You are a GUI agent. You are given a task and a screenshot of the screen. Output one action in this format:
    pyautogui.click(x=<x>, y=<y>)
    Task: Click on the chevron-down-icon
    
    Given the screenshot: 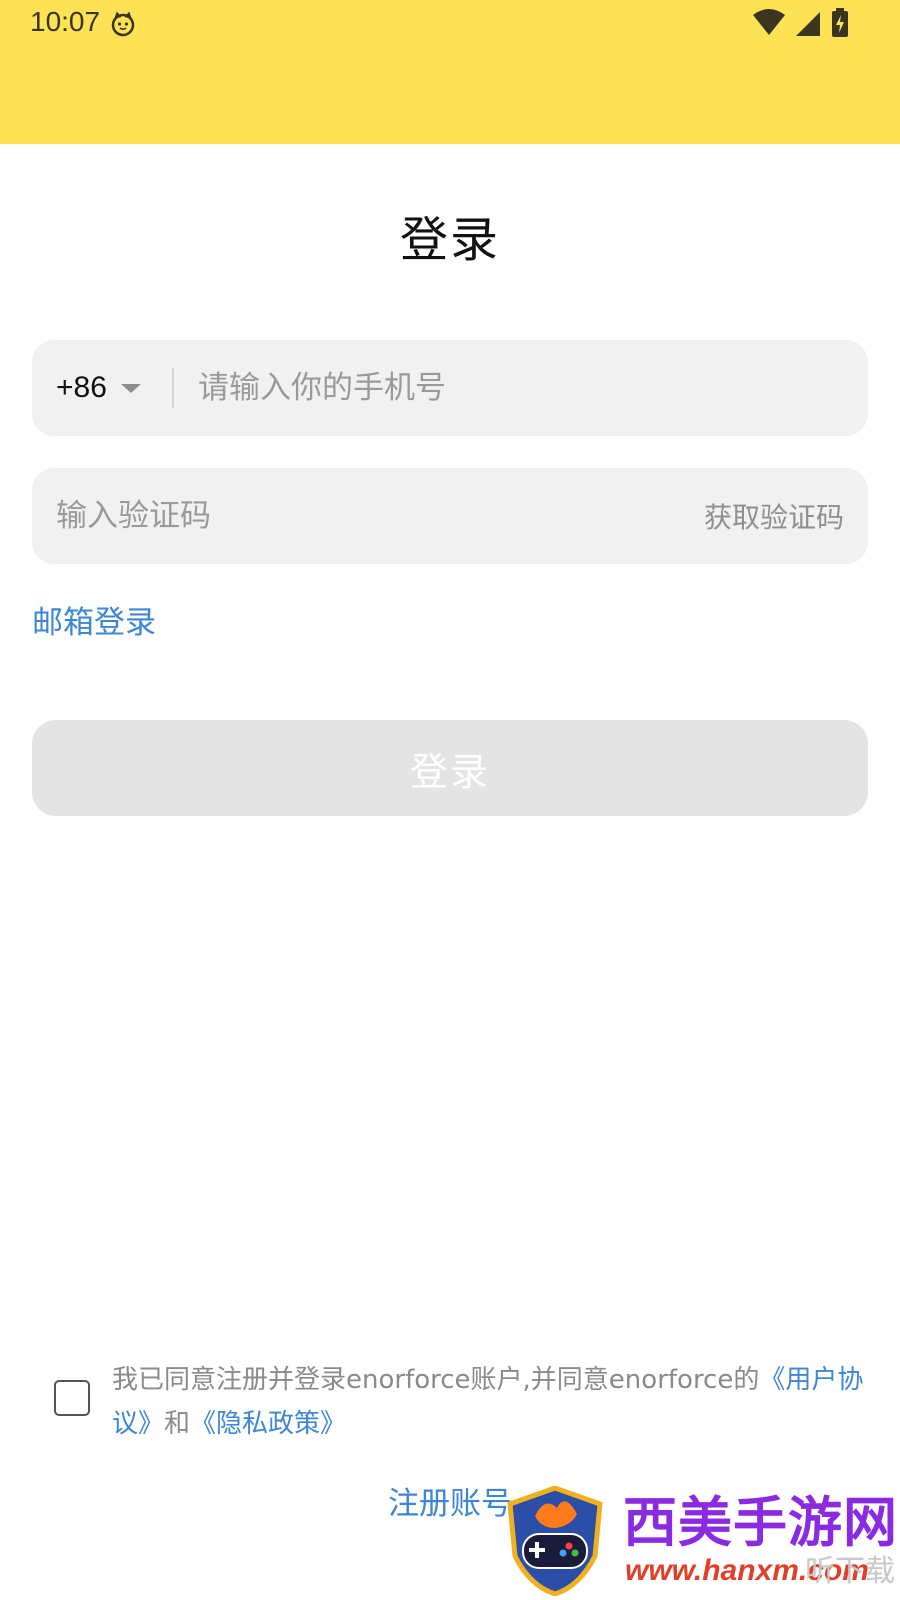 What is the action you would take?
    pyautogui.click(x=130, y=388)
    